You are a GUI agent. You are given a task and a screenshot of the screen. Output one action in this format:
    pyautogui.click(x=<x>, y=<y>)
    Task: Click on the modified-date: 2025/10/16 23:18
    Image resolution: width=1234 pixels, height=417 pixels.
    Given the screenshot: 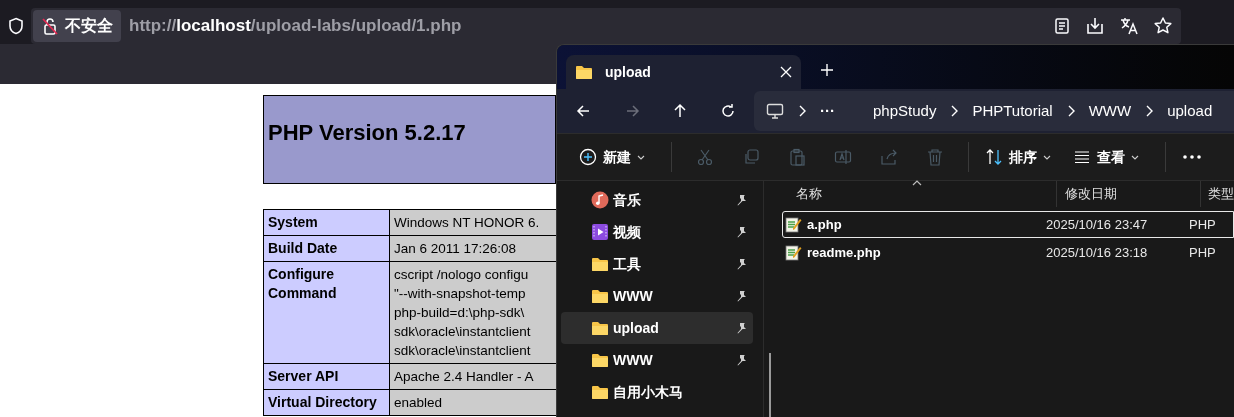 What is the action you would take?
    pyautogui.click(x=1097, y=252)
    